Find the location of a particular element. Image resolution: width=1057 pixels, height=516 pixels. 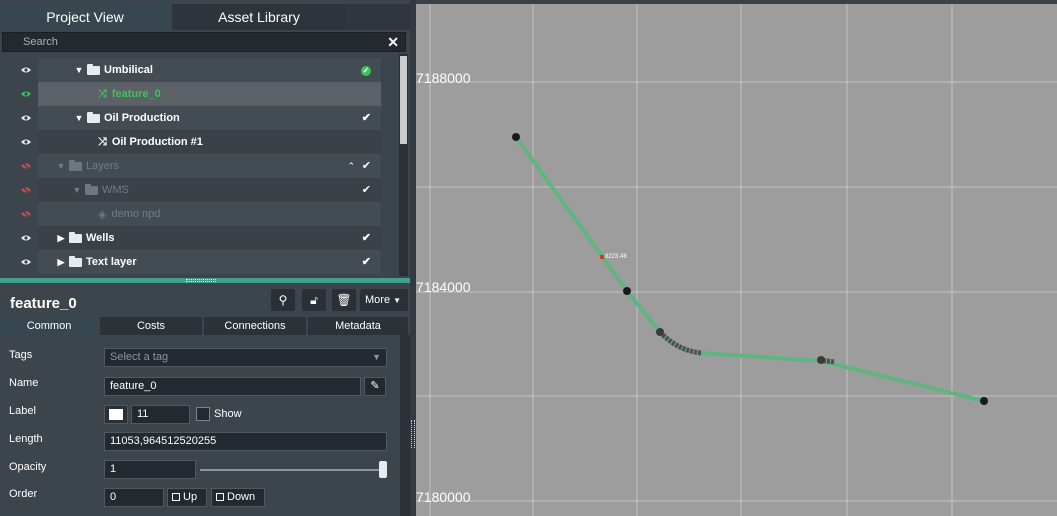

feature-title: feature_0 is located at coordinates (43, 303).